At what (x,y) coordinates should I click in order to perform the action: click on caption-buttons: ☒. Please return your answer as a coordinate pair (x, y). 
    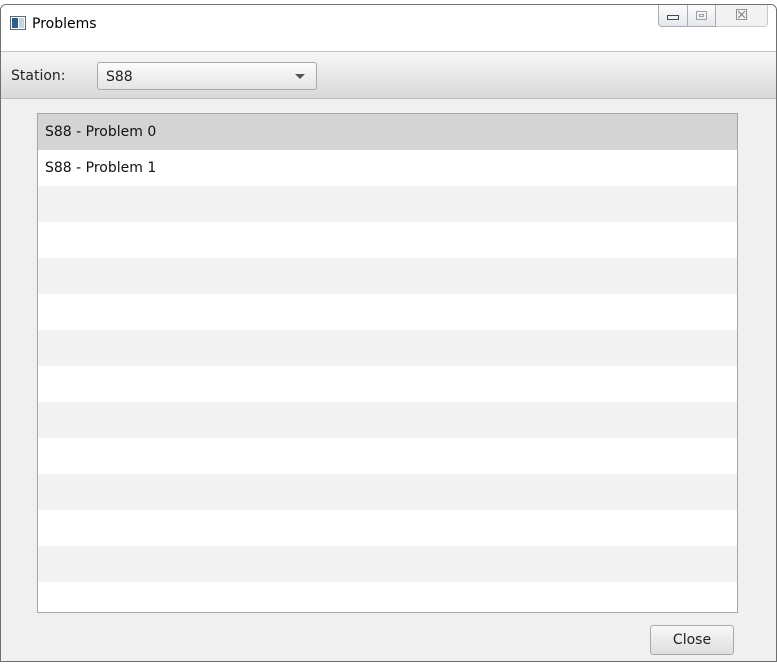
    Looking at the image, I should click on (713, 16).